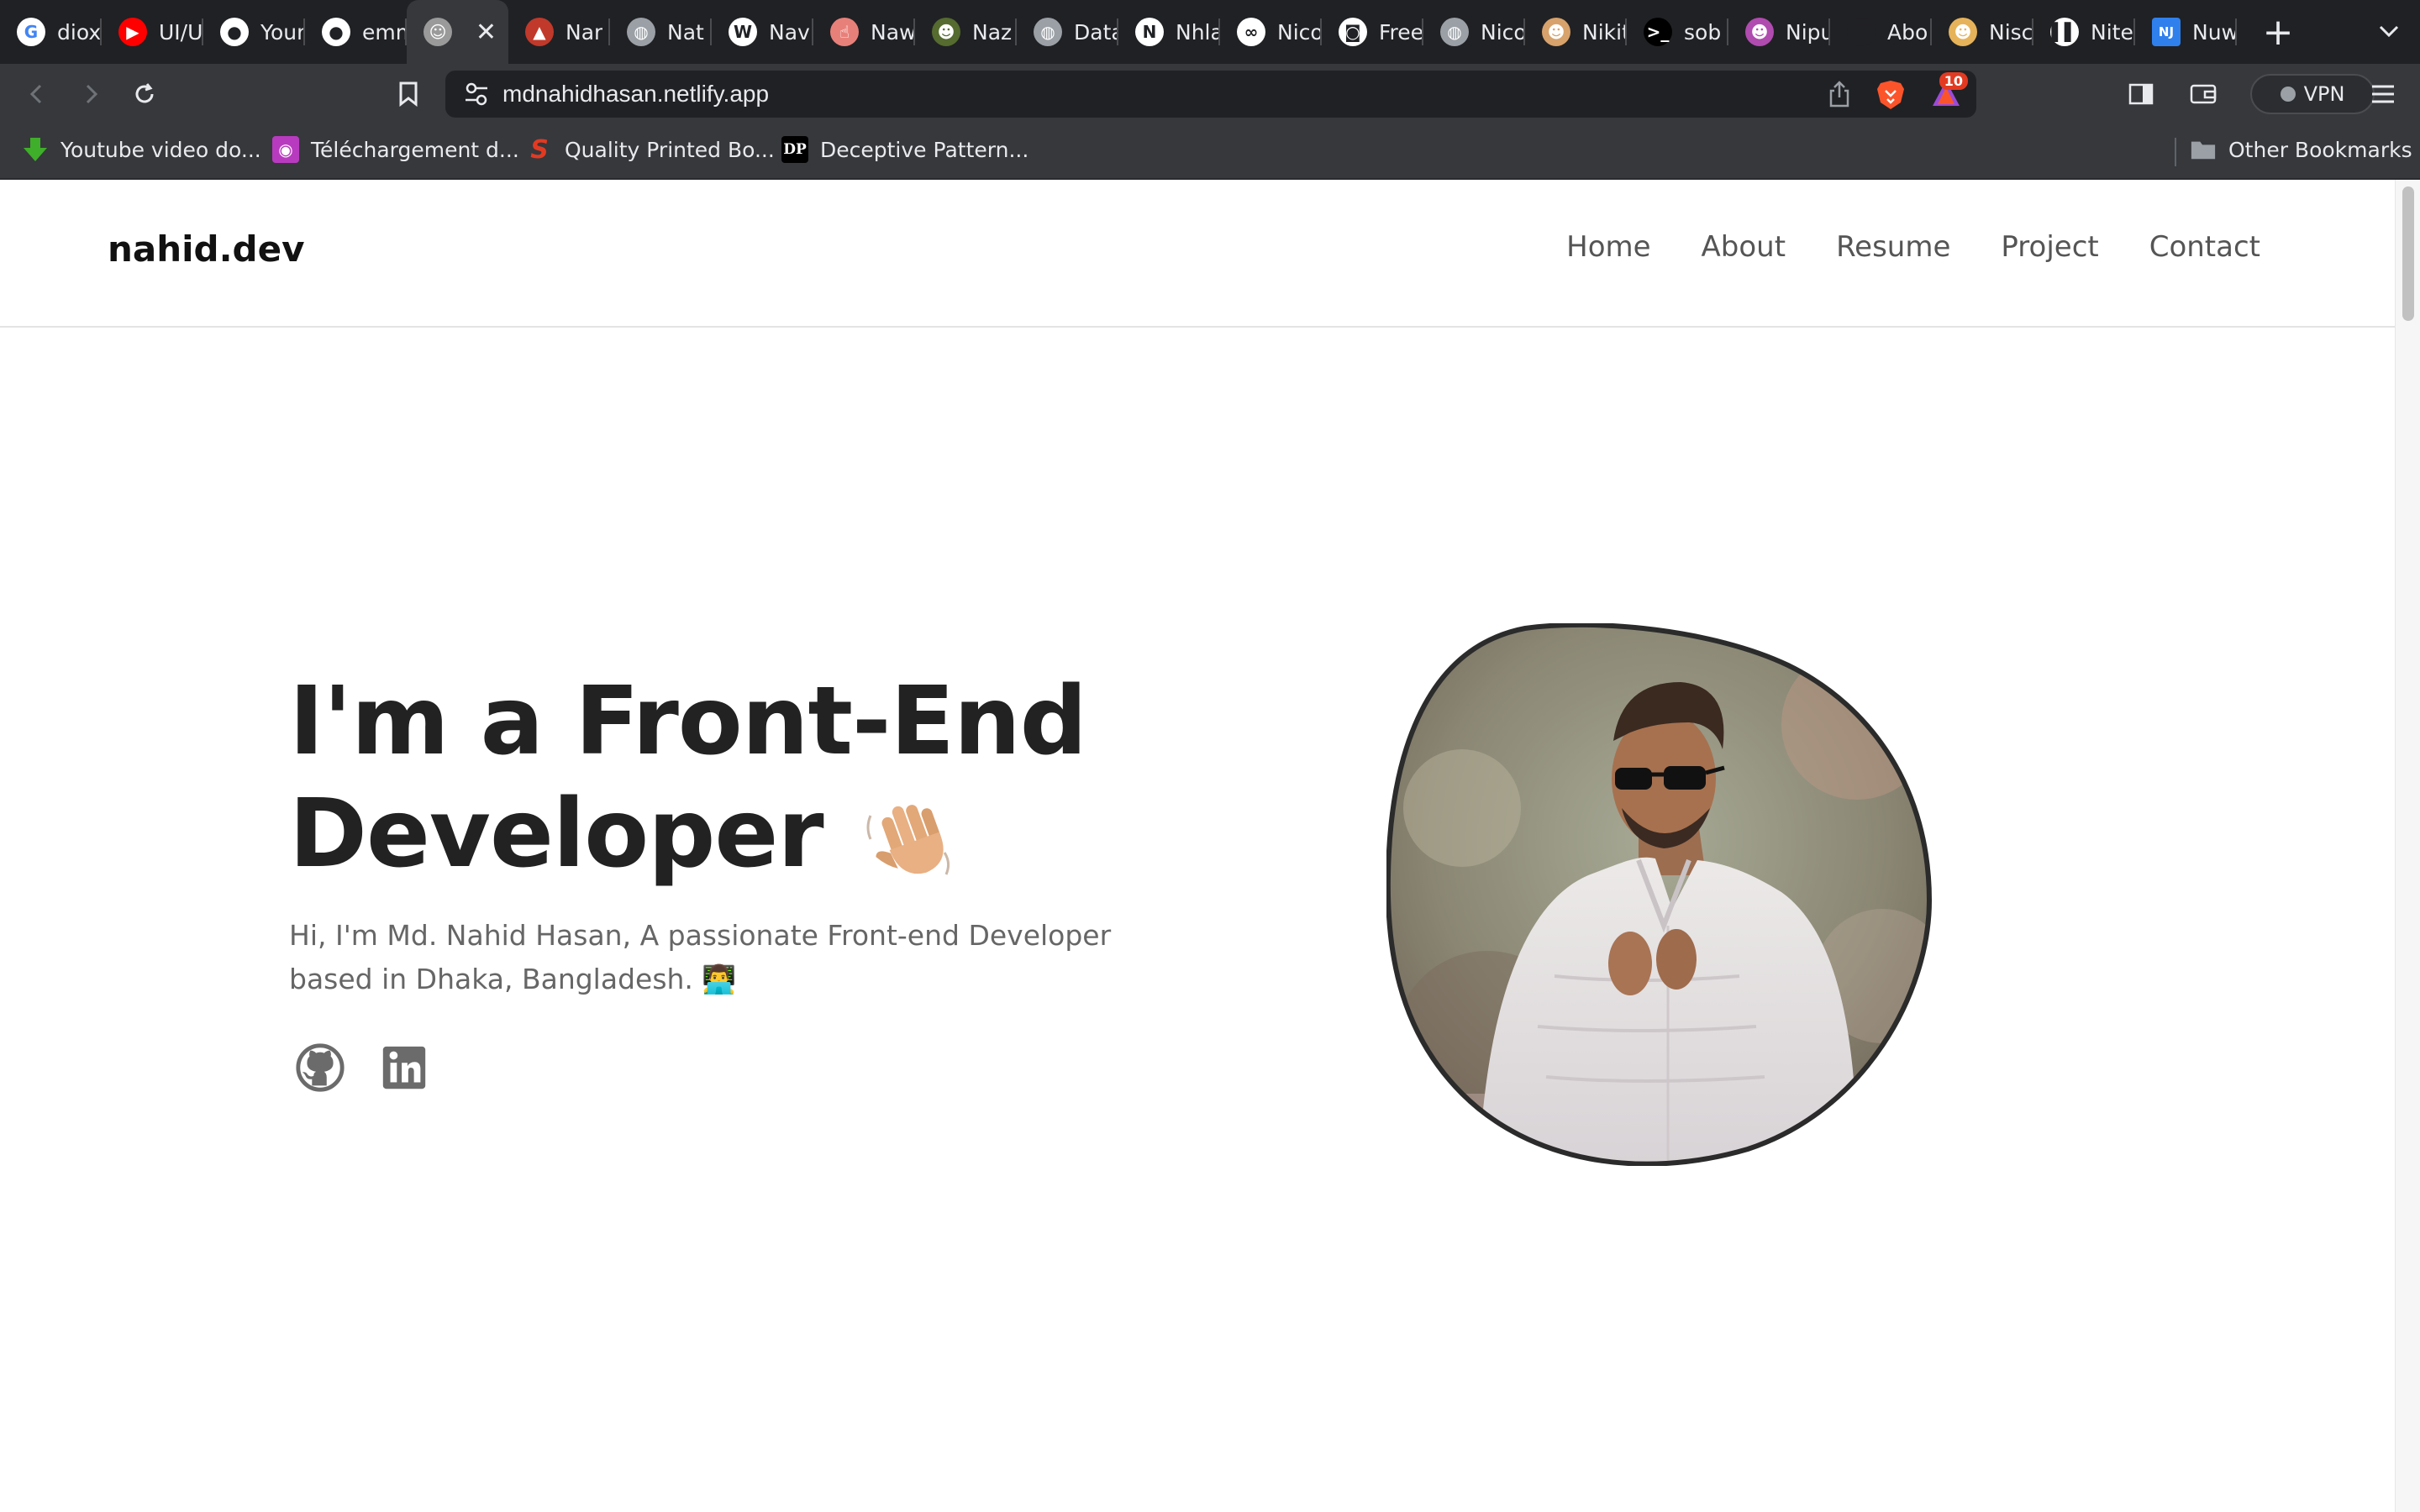  I want to click on browser-toolbar: mdnahidhasan.netlify.app 10 VPN, so click(1210, 94).